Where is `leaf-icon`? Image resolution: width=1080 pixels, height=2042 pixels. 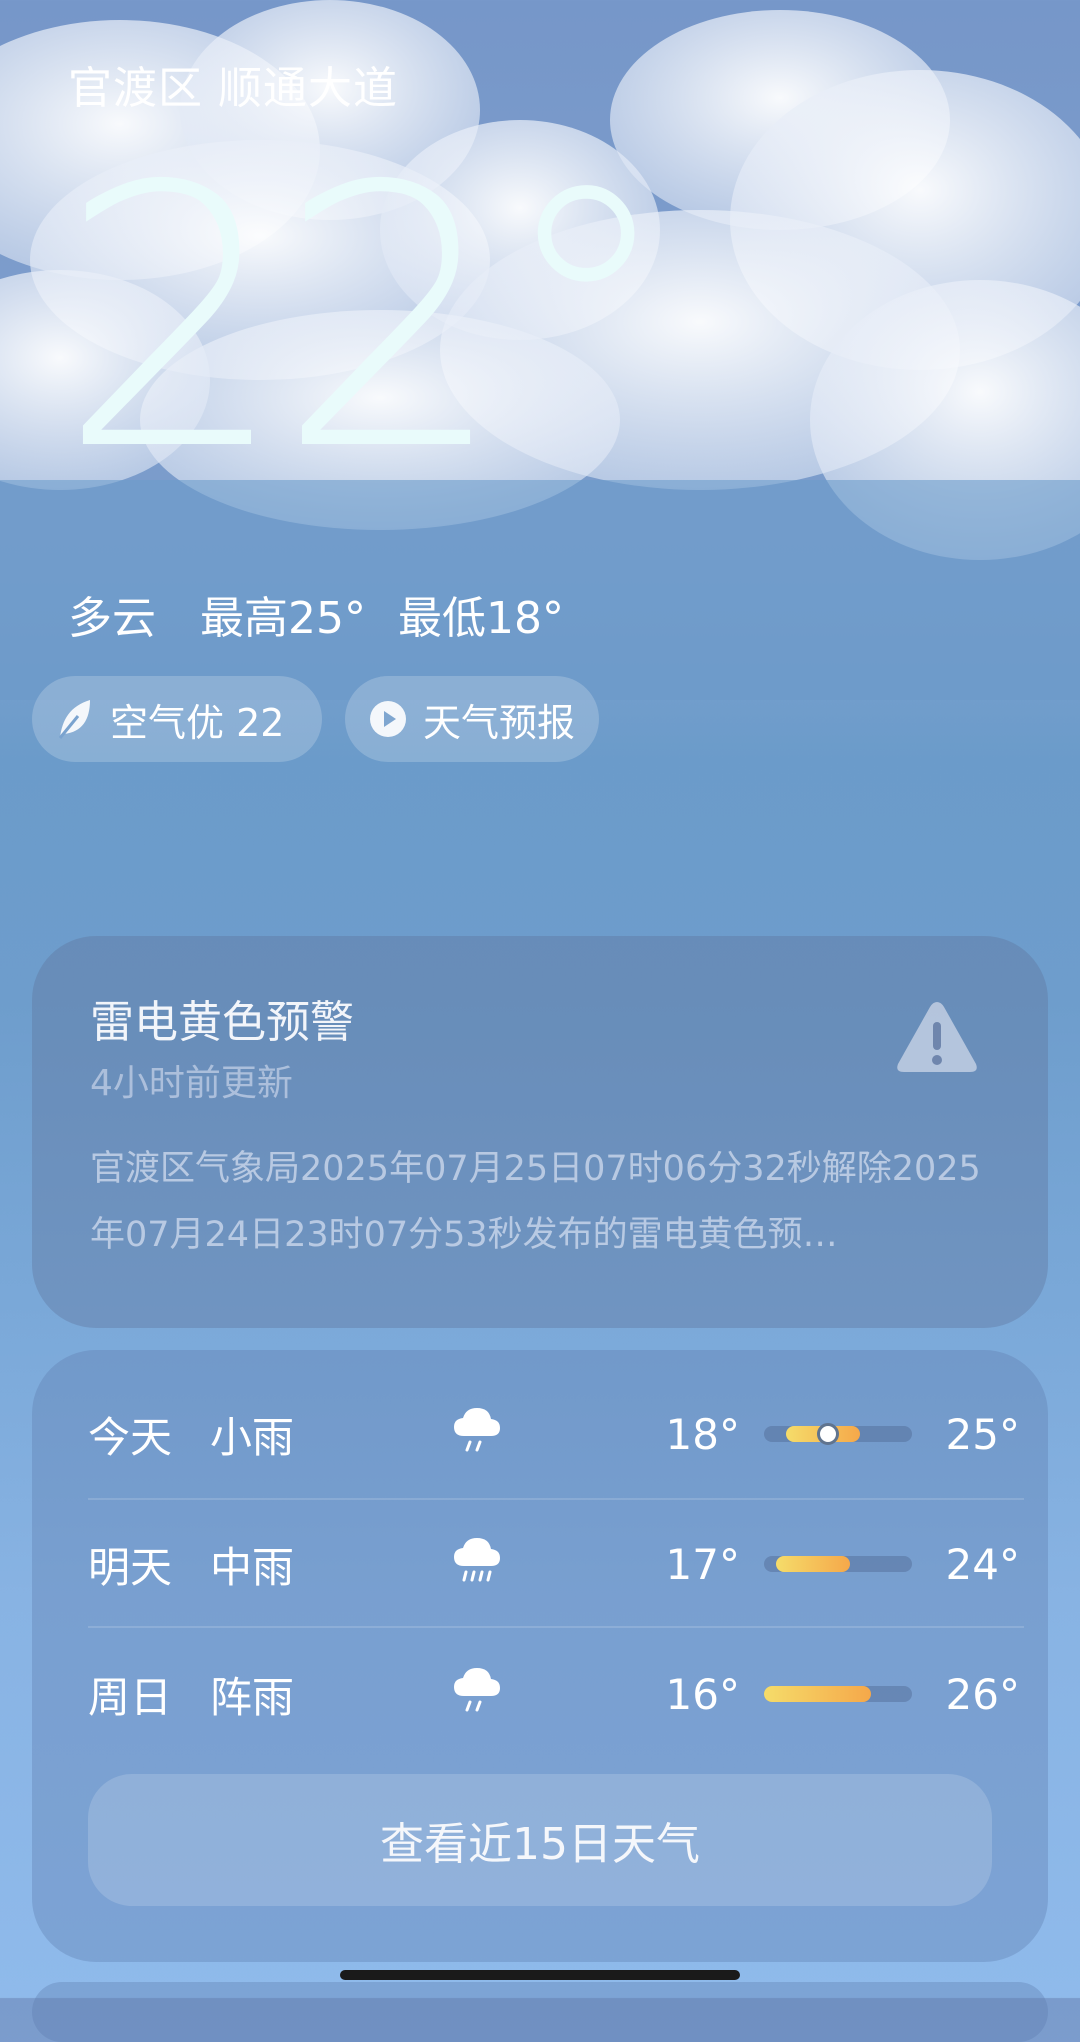
leaf-icon is located at coordinates (75, 719).